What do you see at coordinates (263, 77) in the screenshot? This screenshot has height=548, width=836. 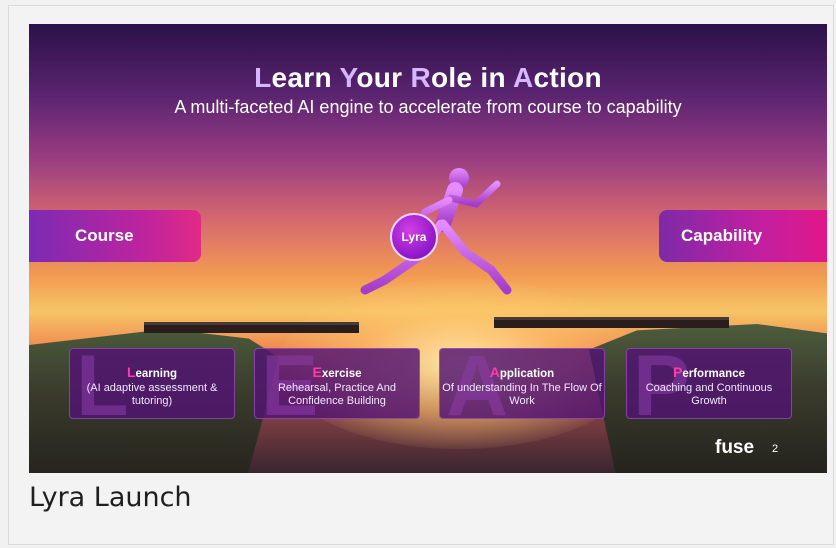 I see `title-part: L` at bounding box center [263, 77].